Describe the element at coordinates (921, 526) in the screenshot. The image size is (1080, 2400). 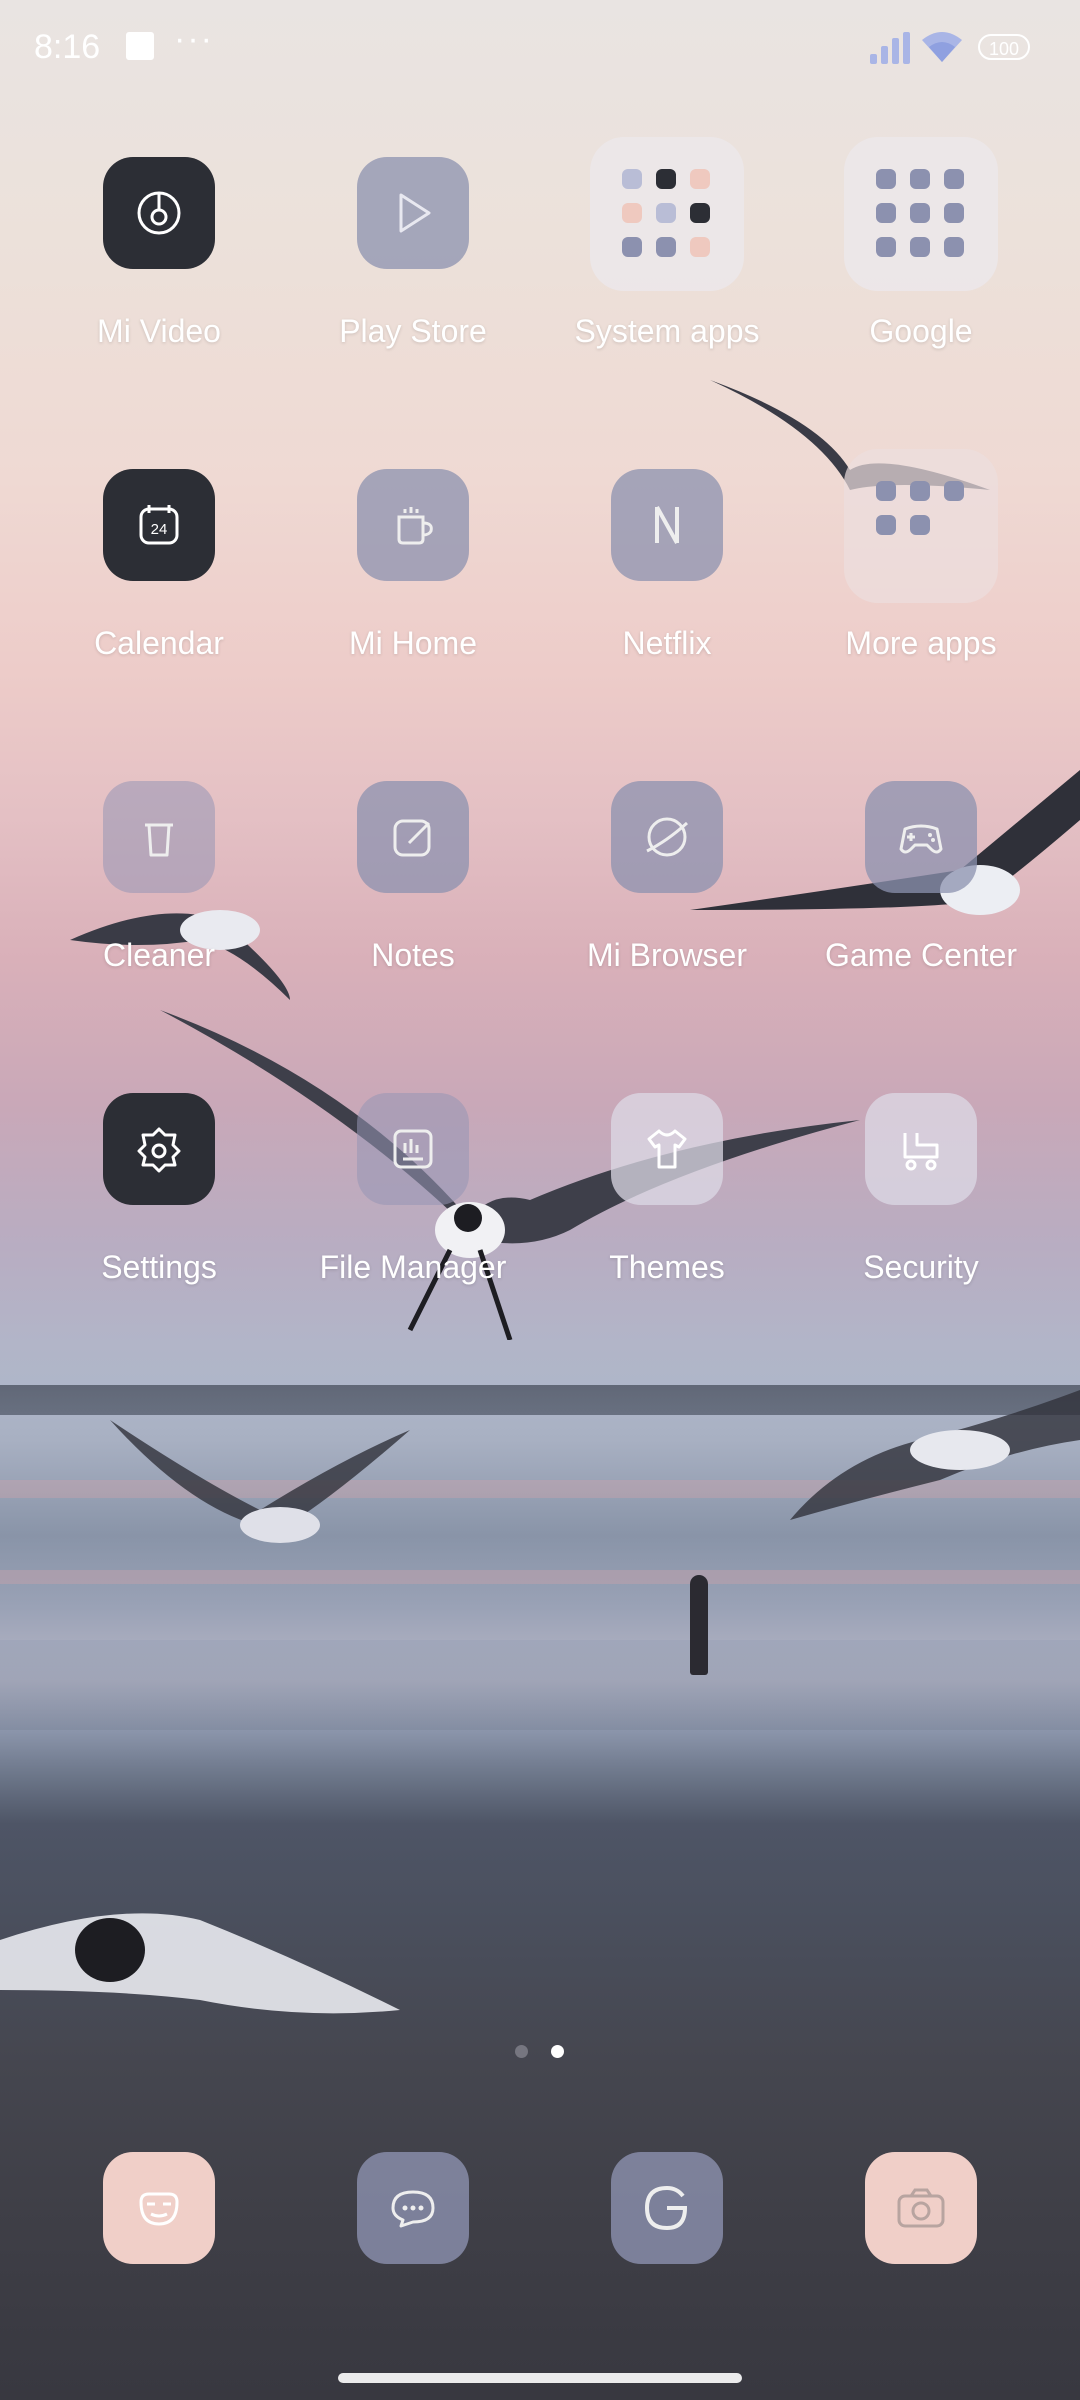
I see `more-apps-folder-icon` at that location.